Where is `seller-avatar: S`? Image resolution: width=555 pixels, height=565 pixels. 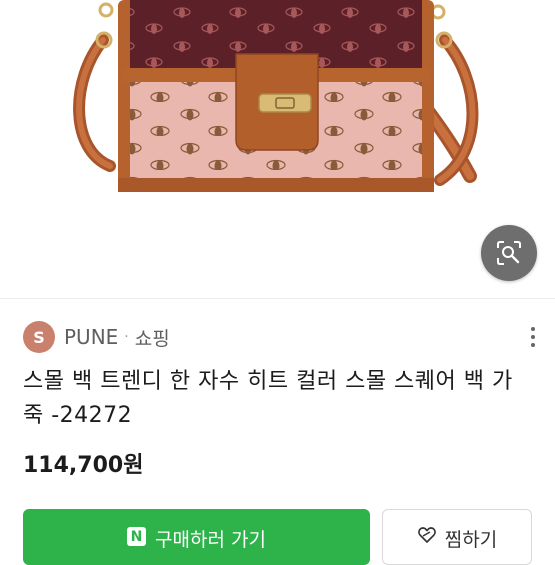 seller-avatar: S is located at coordinates (39, 337).